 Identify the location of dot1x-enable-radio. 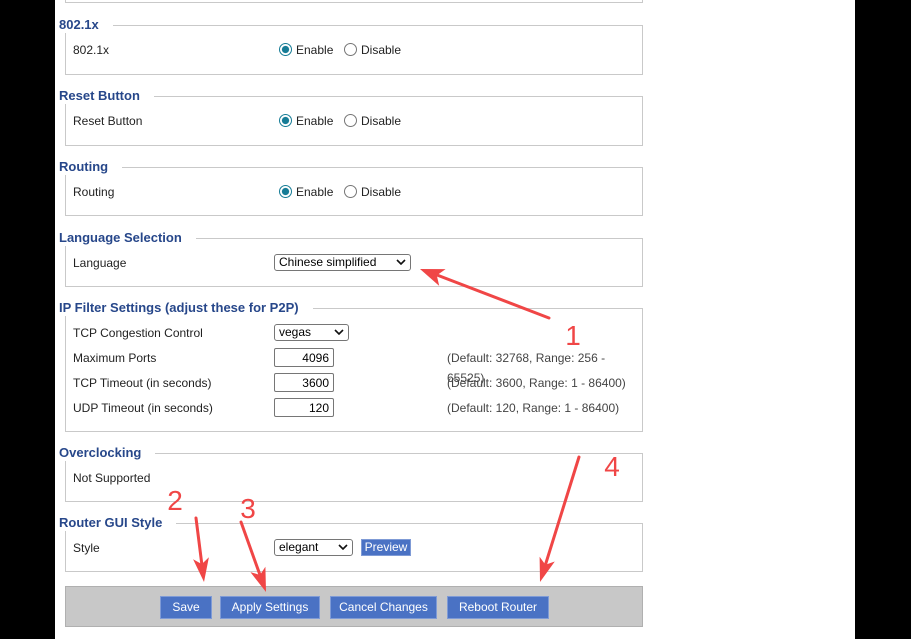
(285, 49).